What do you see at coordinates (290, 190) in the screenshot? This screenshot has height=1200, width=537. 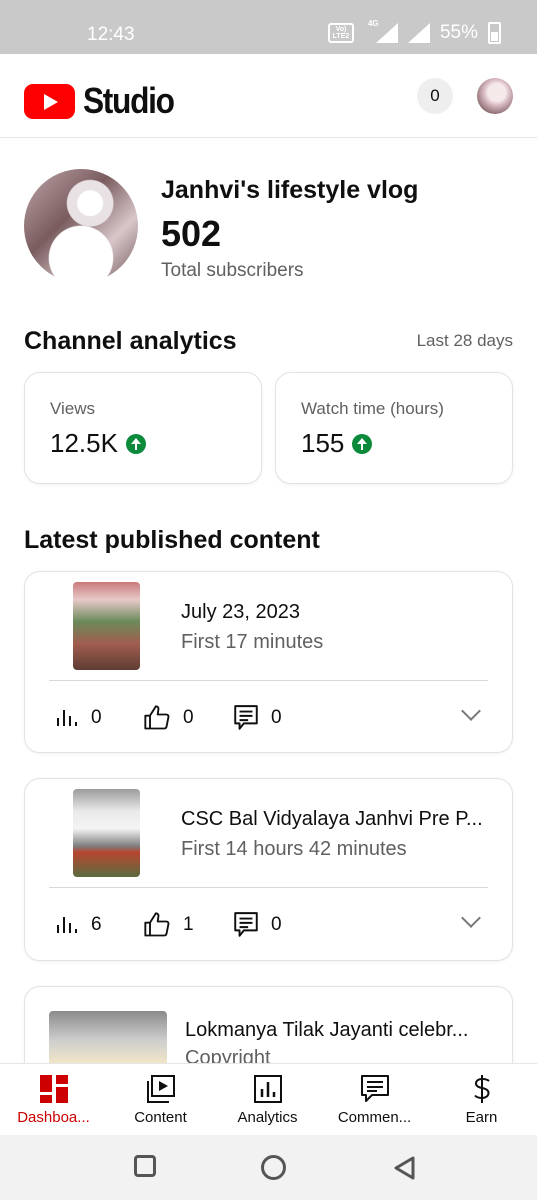 I see `channel-name: Janhvi's lifestyle vlog` at bounding box center [290, 190].